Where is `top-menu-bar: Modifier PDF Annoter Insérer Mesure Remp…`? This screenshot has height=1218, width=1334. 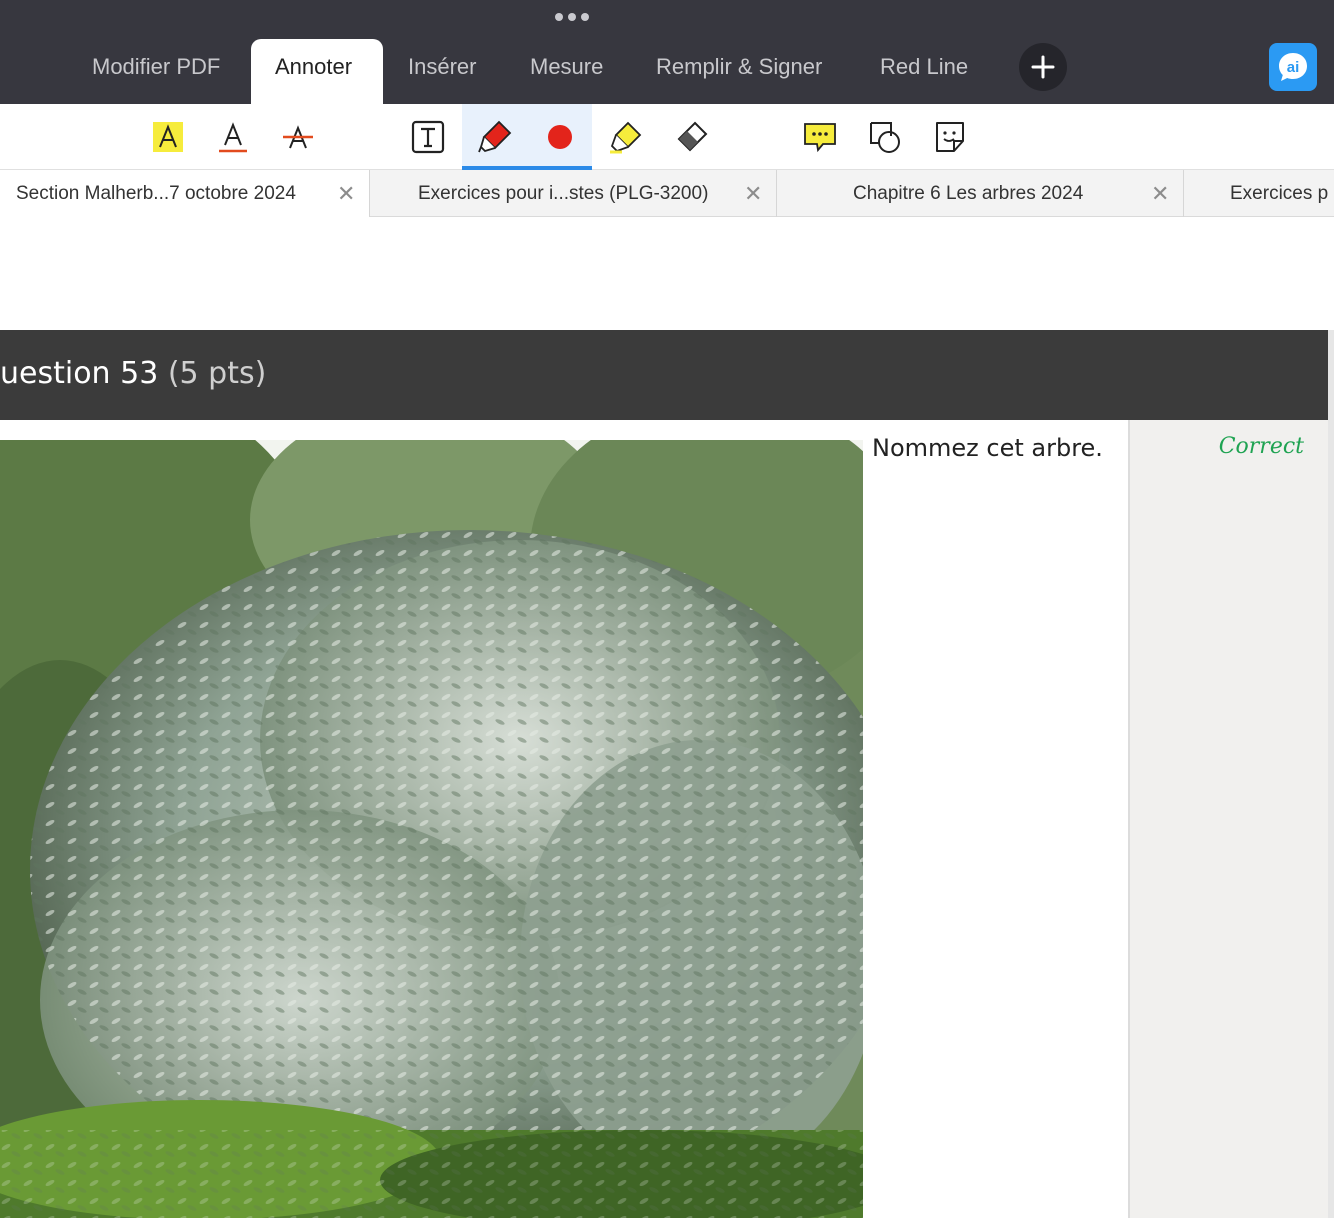 top-menu-bar: Modifier PDF Annoter Insérer Mesure Remp… is located at coordinates (667, 52).